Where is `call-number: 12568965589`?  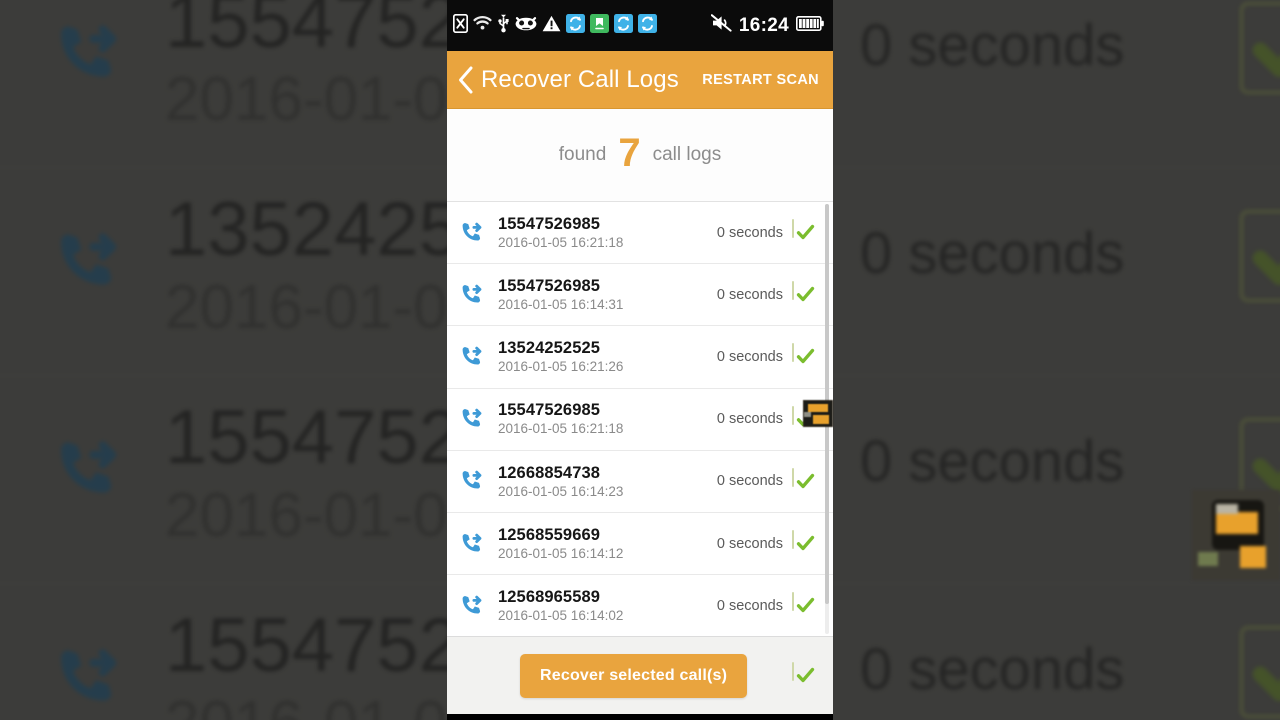
call-number: 12568965589 is located at coordinates (549, 596).